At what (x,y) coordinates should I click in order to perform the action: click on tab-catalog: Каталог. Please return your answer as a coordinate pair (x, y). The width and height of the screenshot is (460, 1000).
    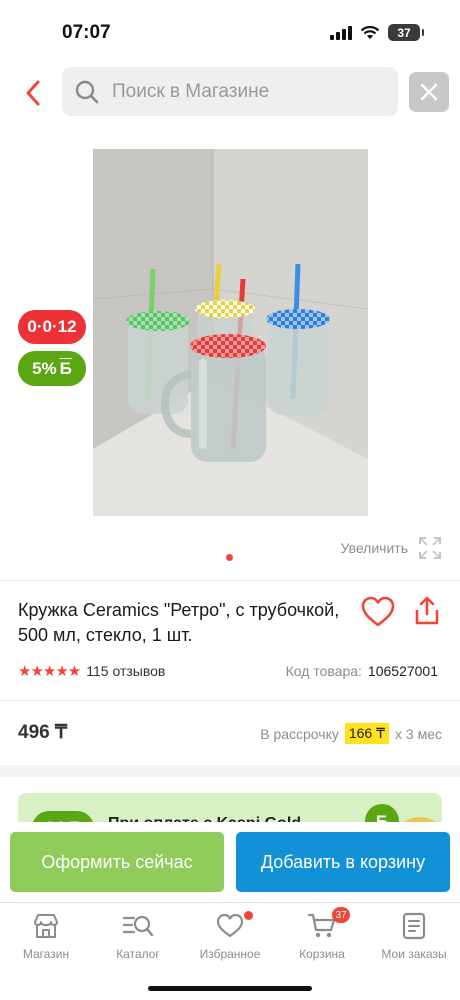
    Looking at the image, I should click on (138, 936).